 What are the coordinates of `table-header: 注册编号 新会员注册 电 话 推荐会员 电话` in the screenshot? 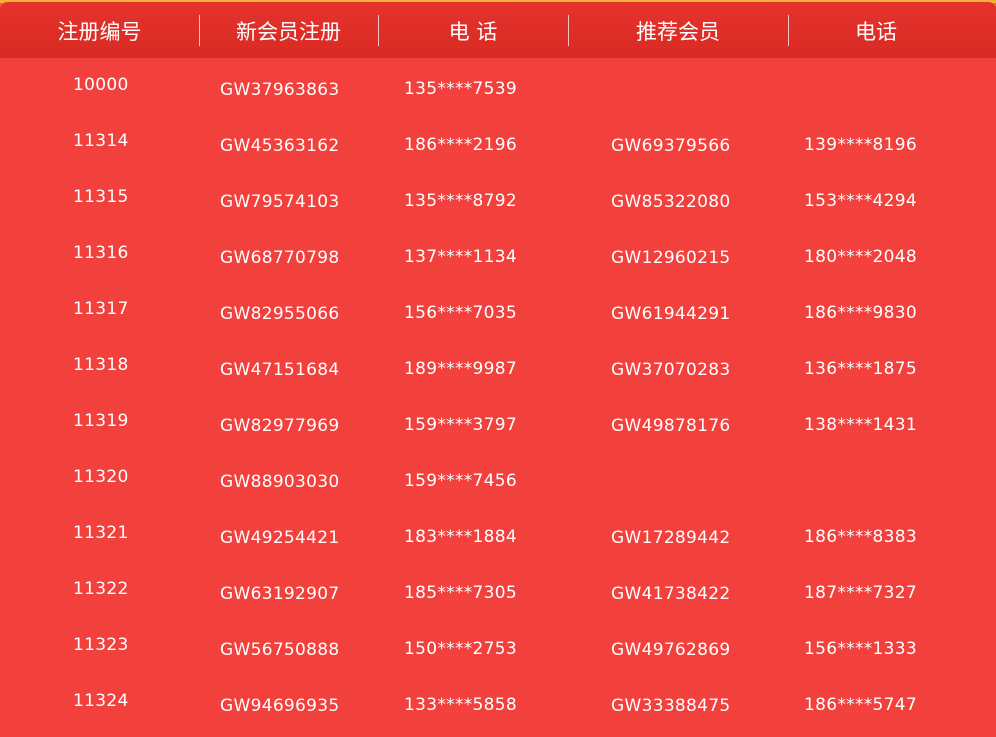 It's located at (498, 29).